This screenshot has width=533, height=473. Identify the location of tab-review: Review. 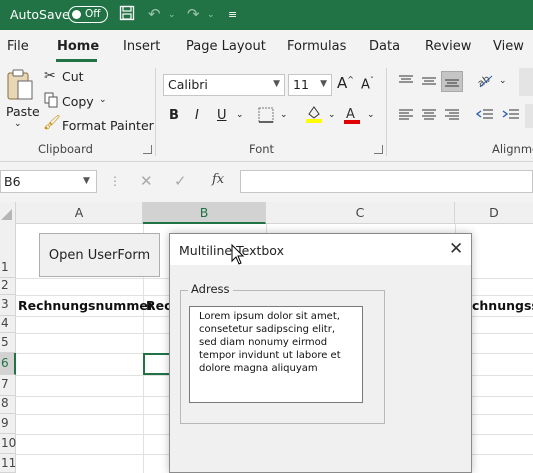
(448, 46).